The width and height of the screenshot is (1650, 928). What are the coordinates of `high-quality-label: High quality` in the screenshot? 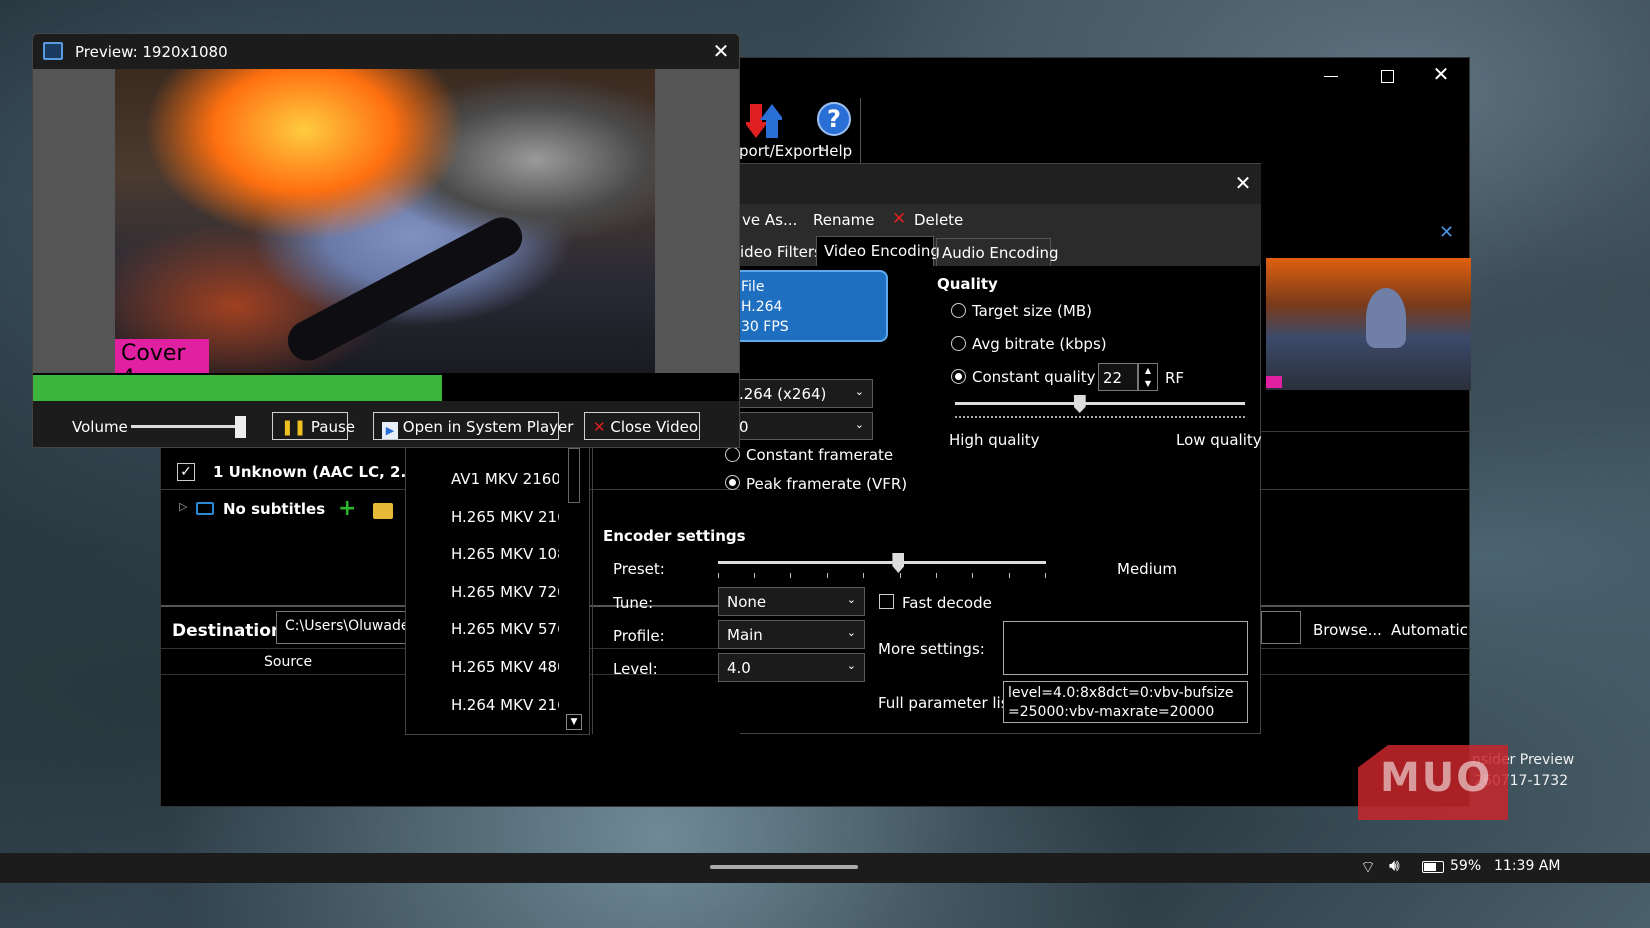 It's located at (994, 440).